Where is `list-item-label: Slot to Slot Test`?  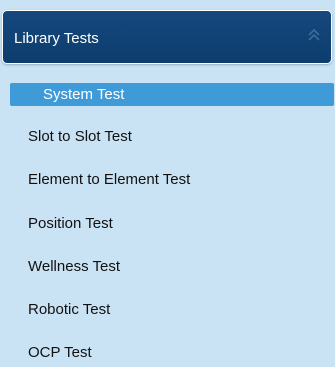
list-item-label: Slot to Slot Test is located at coordinates (80, 136).